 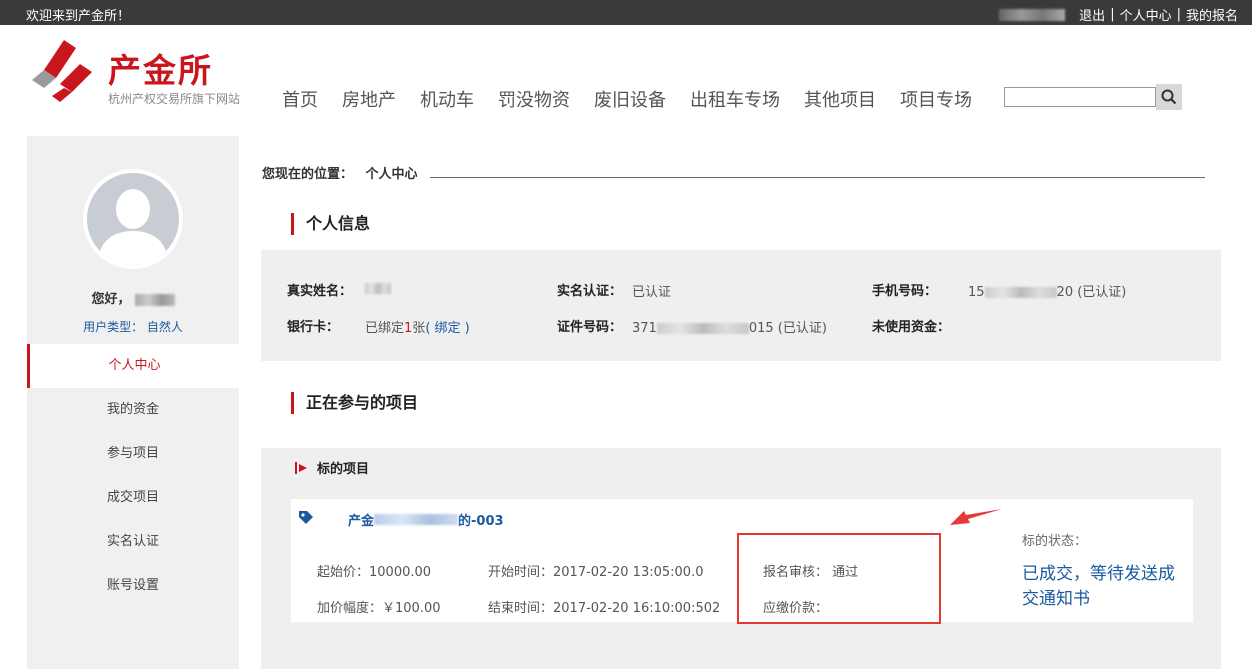 I want to click on nav-confiscated: 罚没物资, so click(x=534, y=99).